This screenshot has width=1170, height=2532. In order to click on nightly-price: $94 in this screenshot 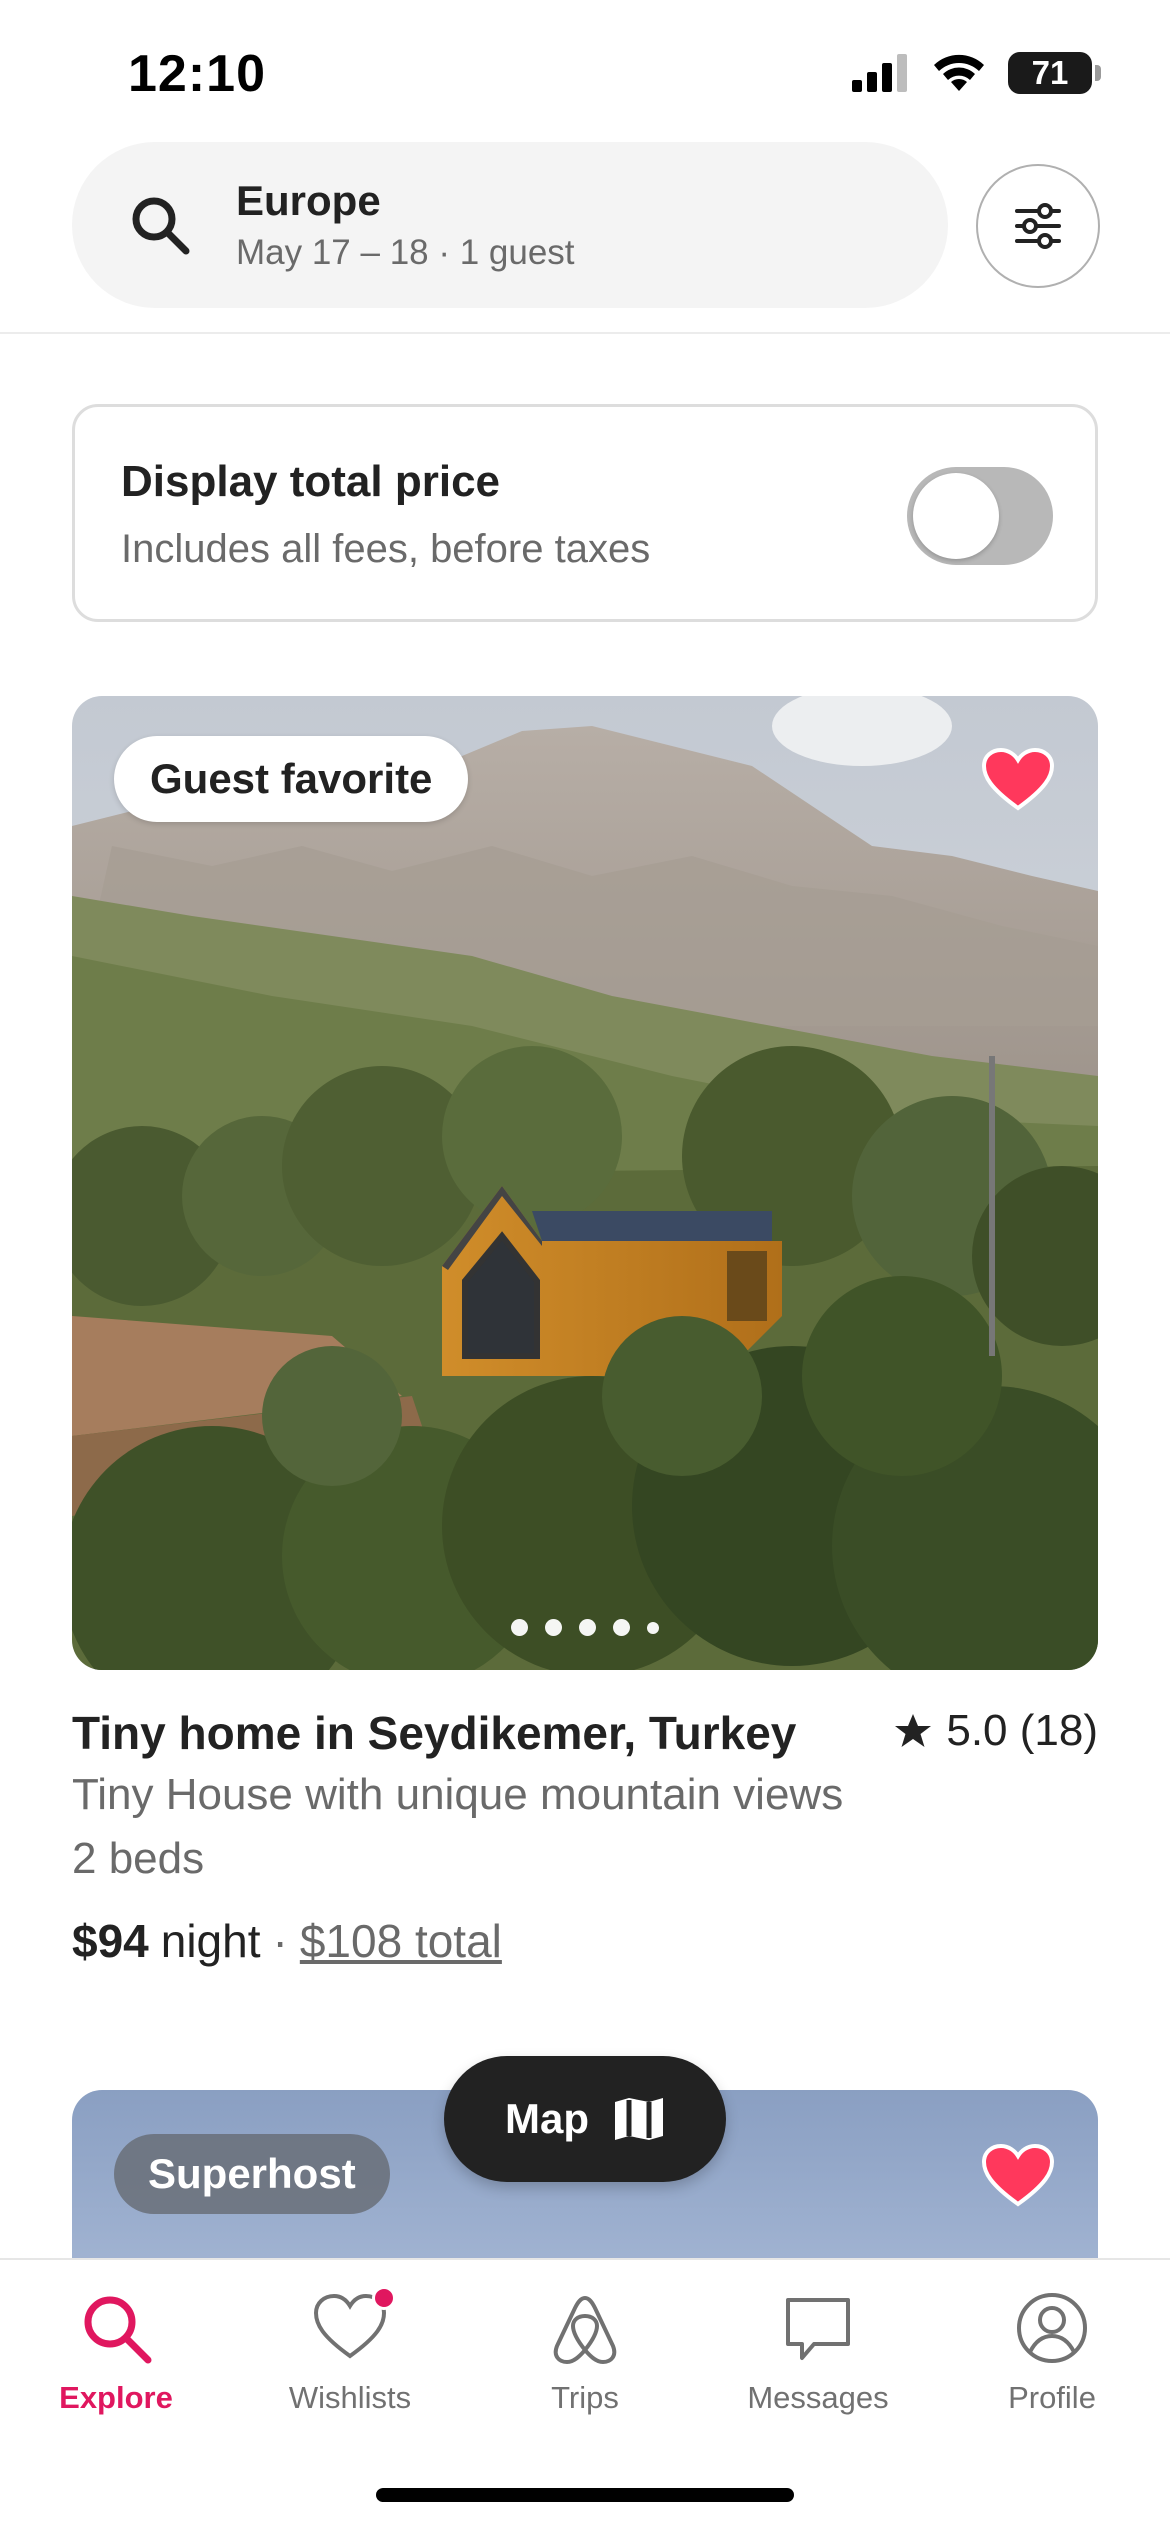, I will do `click(110, 1941)`.